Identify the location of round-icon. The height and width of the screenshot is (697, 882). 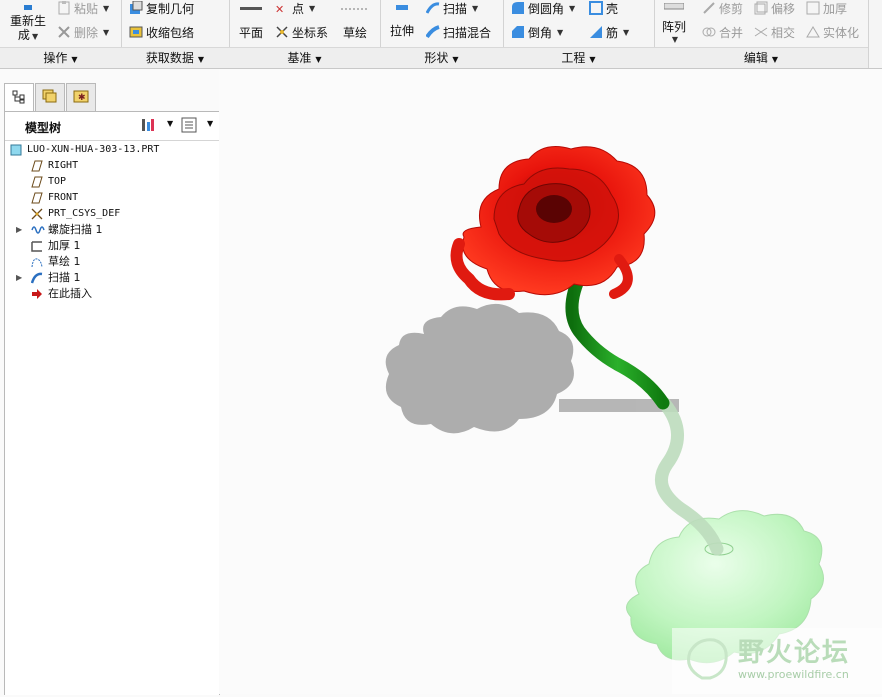
(518, 8).